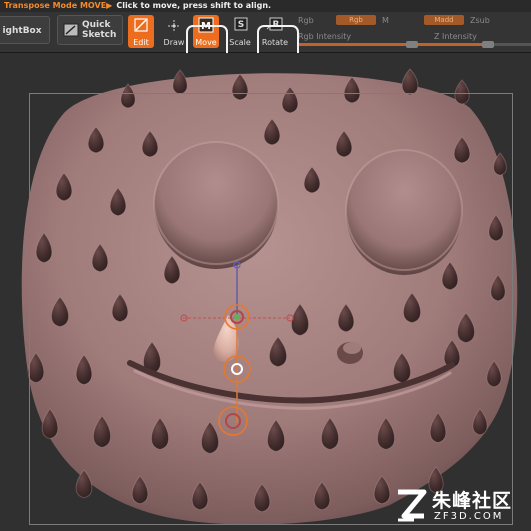  Describe the element at coordinates (194, 5) in the screenshot. I see `status-hint: Click to move, press shift to align.` at that location.